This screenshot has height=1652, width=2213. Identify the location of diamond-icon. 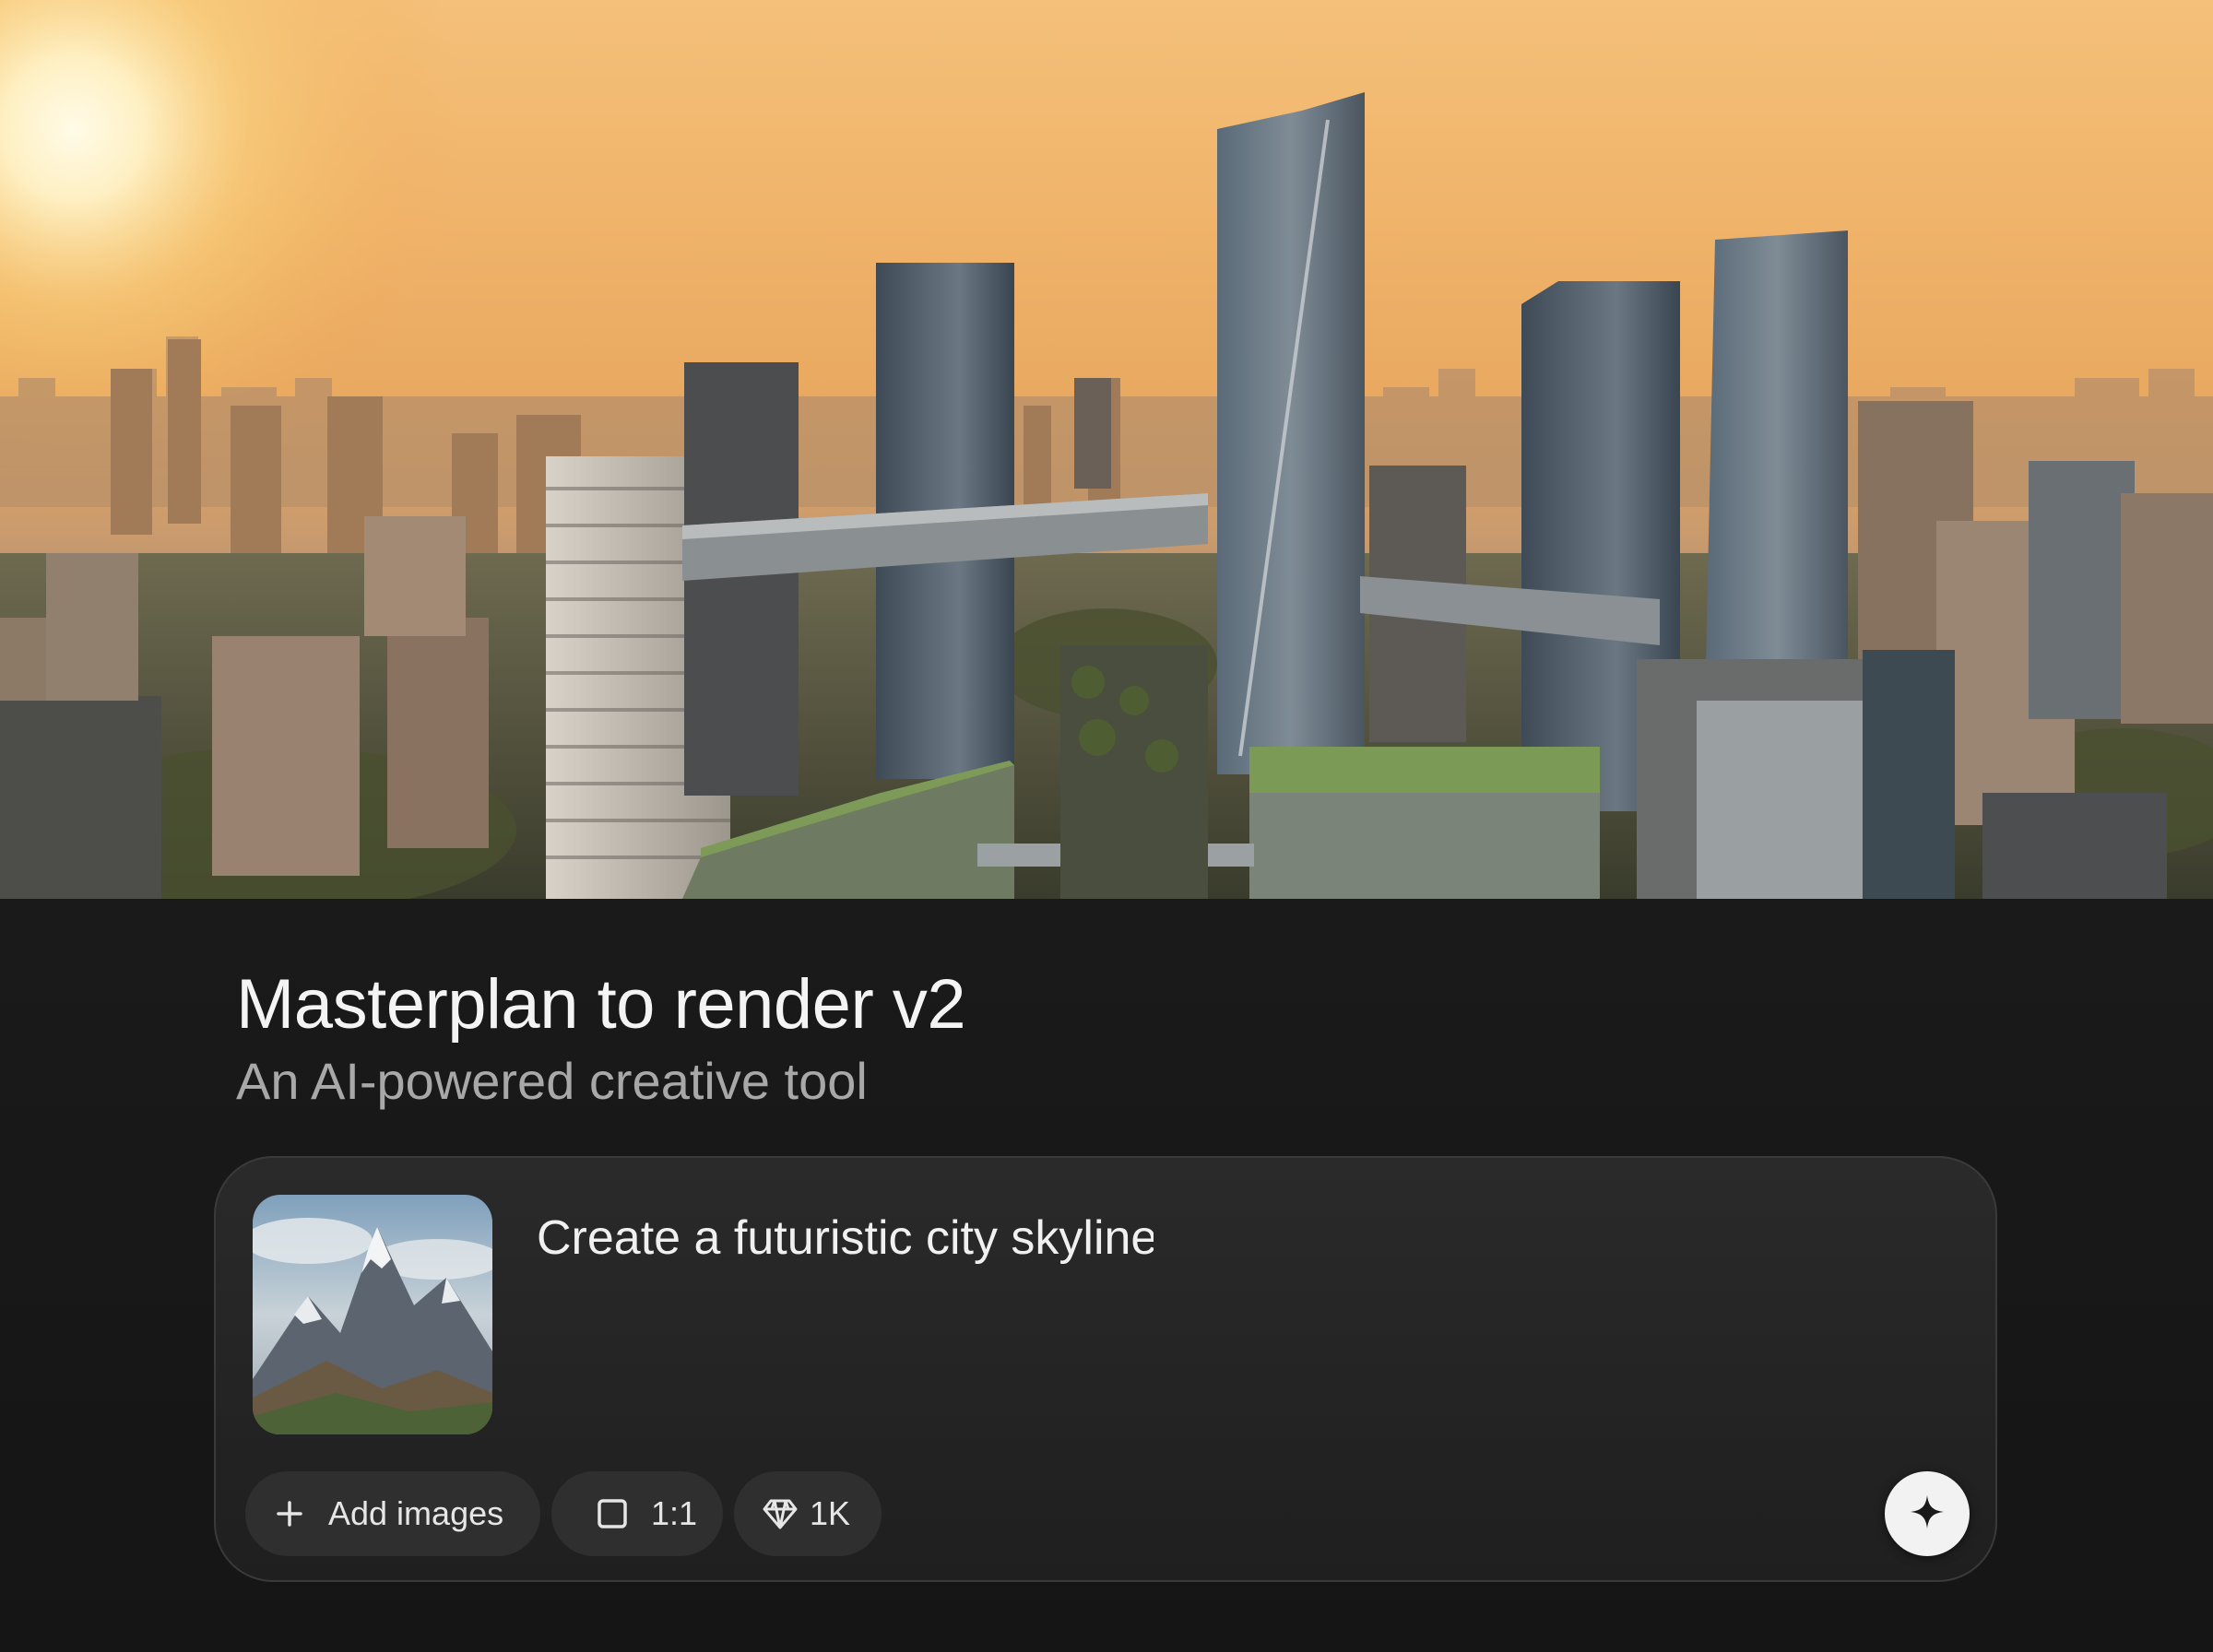
(780, 1513).